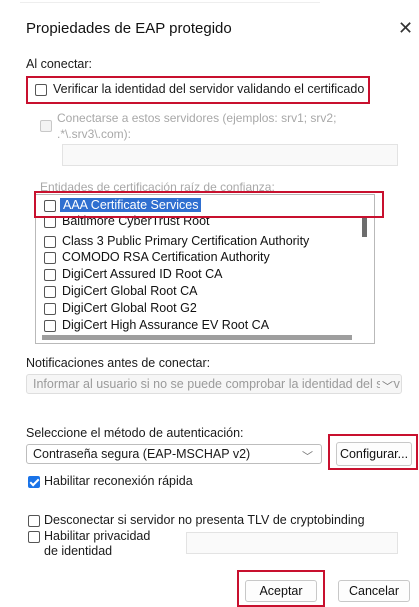 Image resolution: width=419 pixels, height=607 pixels. I want to click on ok-button: Aceptar, so click(281, 591).